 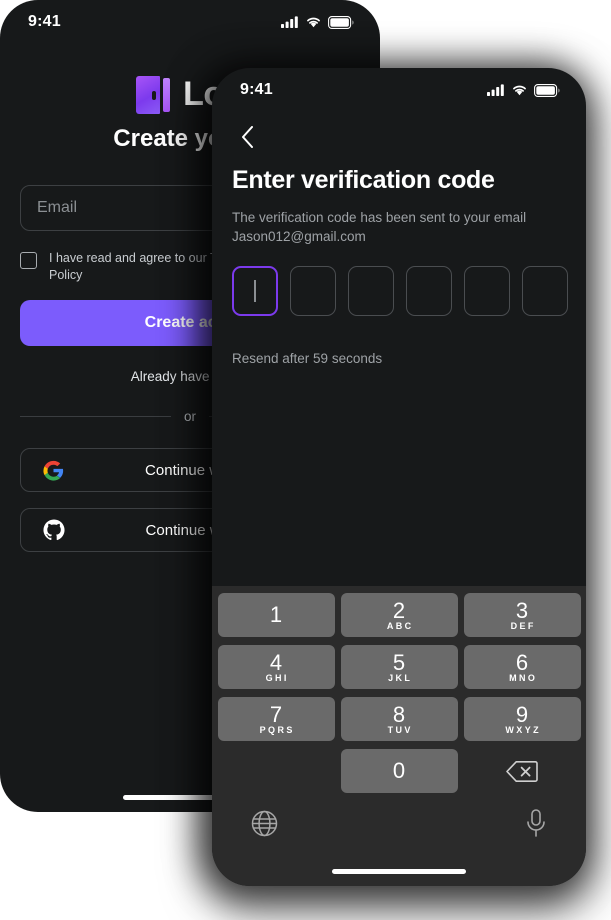 I want to click on key-9-letters: WXYZ, so click(x=523, y=730).